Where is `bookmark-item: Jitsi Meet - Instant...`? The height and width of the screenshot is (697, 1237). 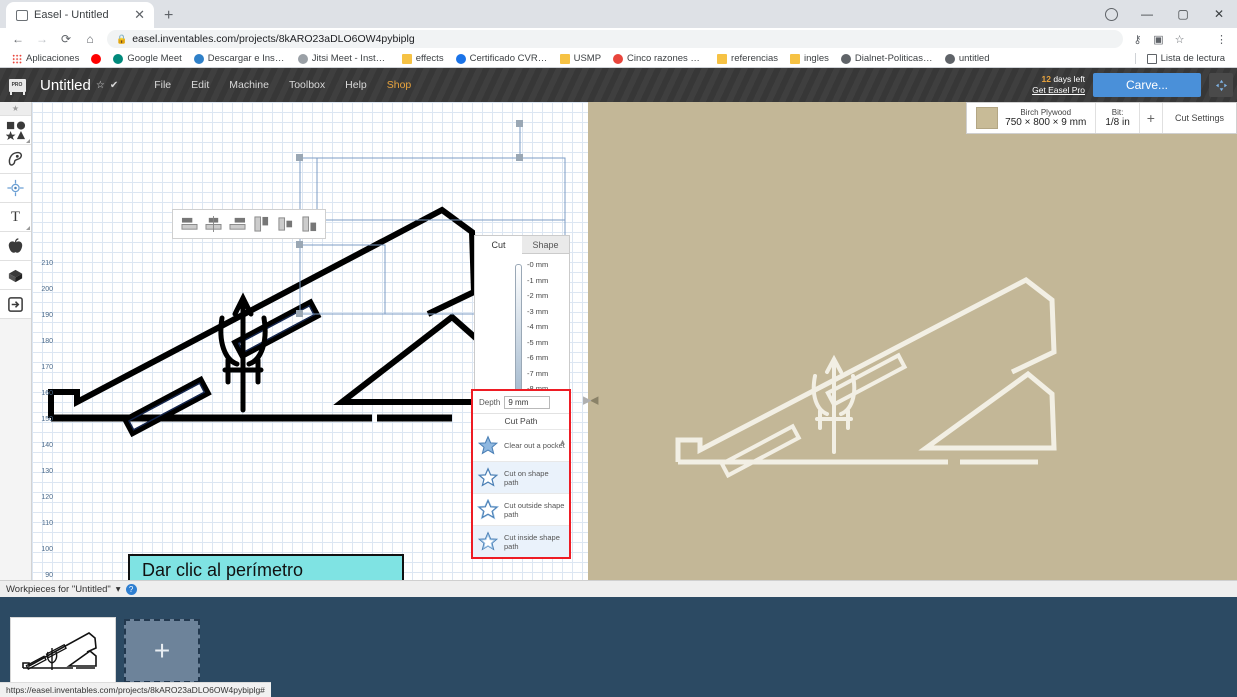 bookmark-item: Jitsi Meet - Instant... is located at coordinates (344, 58).